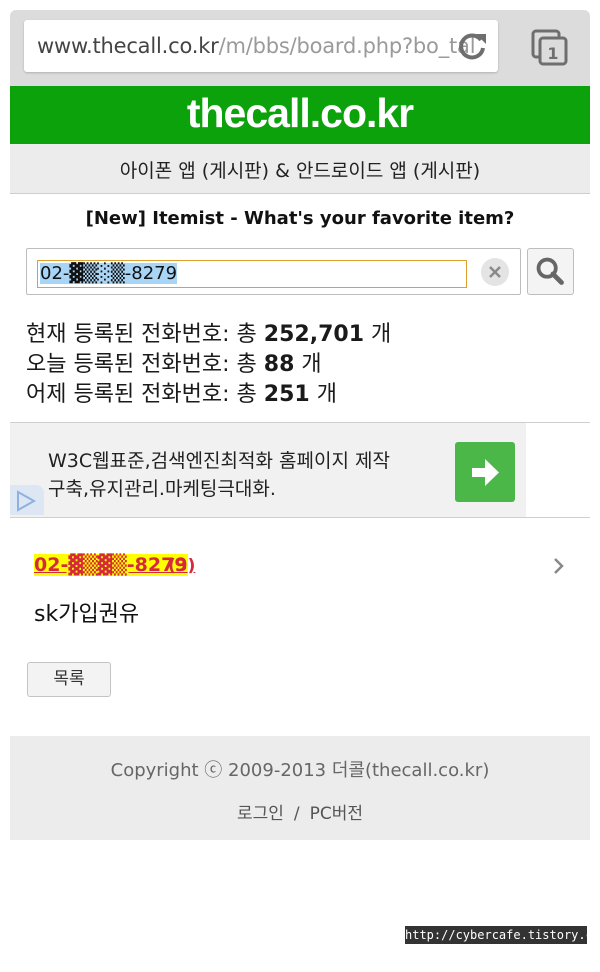  I want to click on search-icon, so click(550, 271).